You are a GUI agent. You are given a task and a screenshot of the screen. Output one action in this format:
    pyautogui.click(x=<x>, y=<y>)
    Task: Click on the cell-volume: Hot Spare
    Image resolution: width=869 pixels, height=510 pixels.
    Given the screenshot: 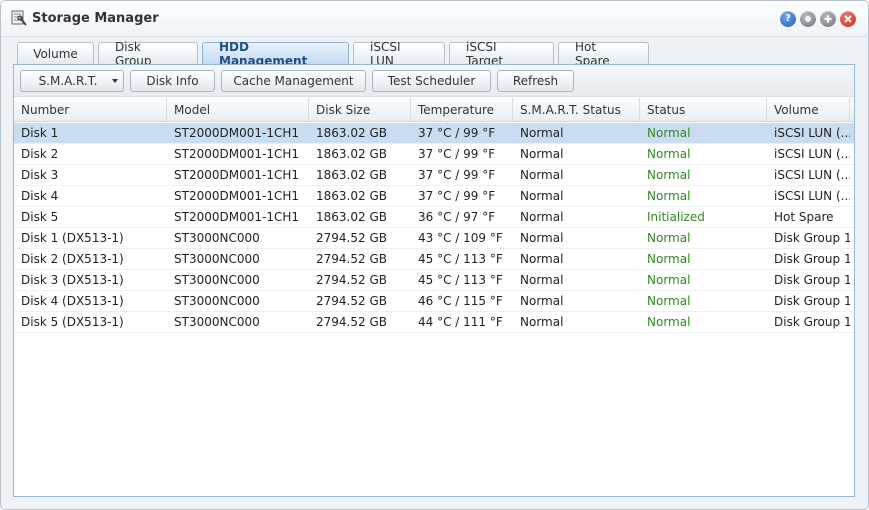 What is the action you would take?
    pyautogui.click(x=804, y=217)
    